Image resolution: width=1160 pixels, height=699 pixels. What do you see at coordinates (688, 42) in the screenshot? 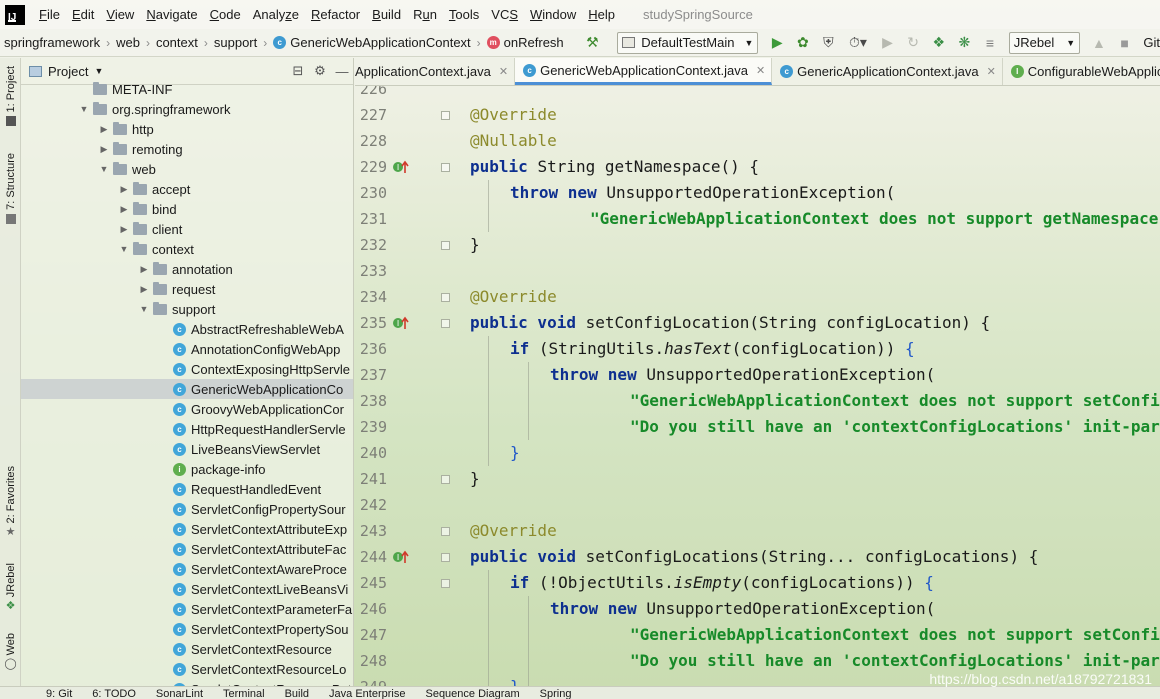
I see `run-configuration-select: DefaultTestMain ▼` at bounding box center [688, 42].